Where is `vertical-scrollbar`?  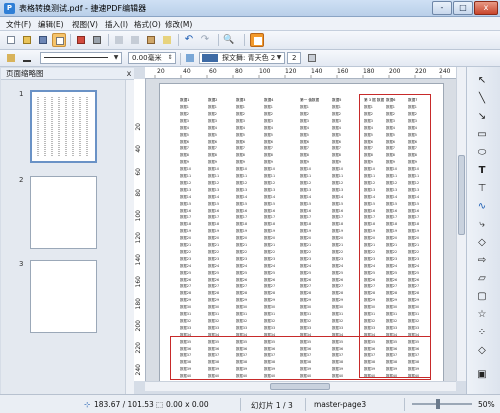 vertical-scrollbar is located at coordinates (461, 224).